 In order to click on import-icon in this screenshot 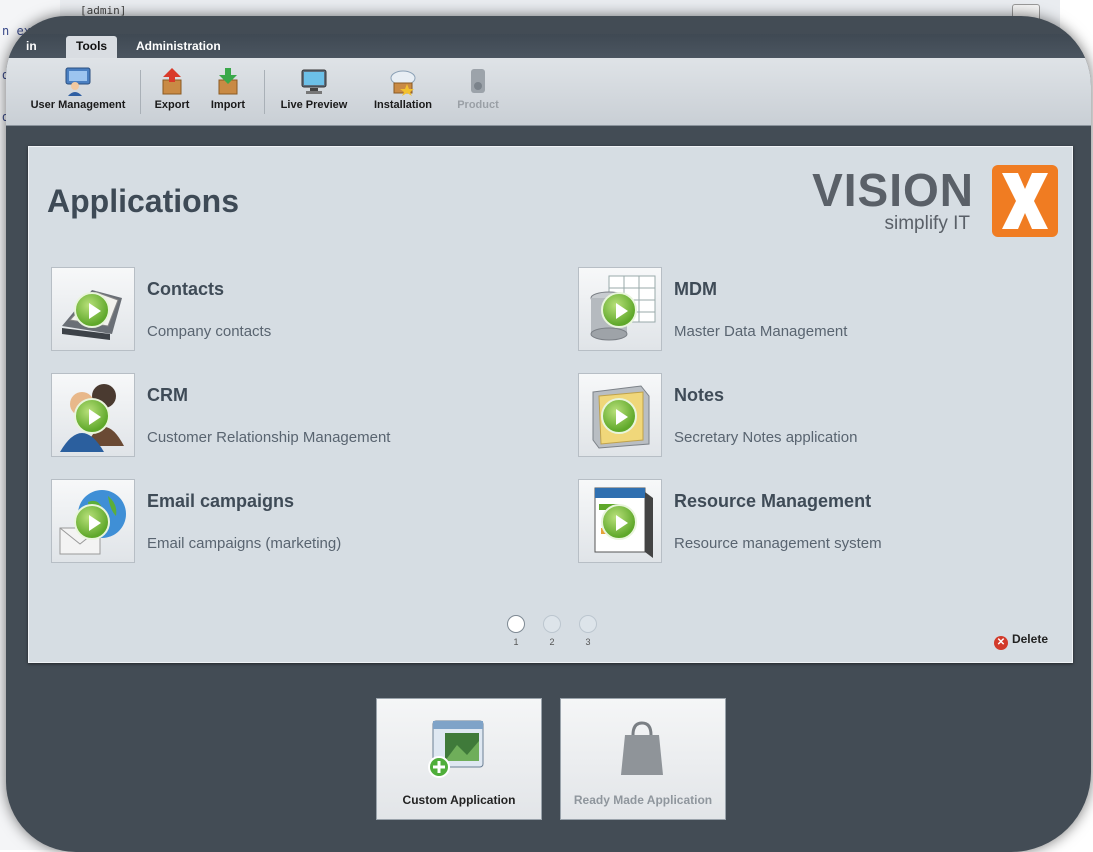, I will do `click(228, 81)`.